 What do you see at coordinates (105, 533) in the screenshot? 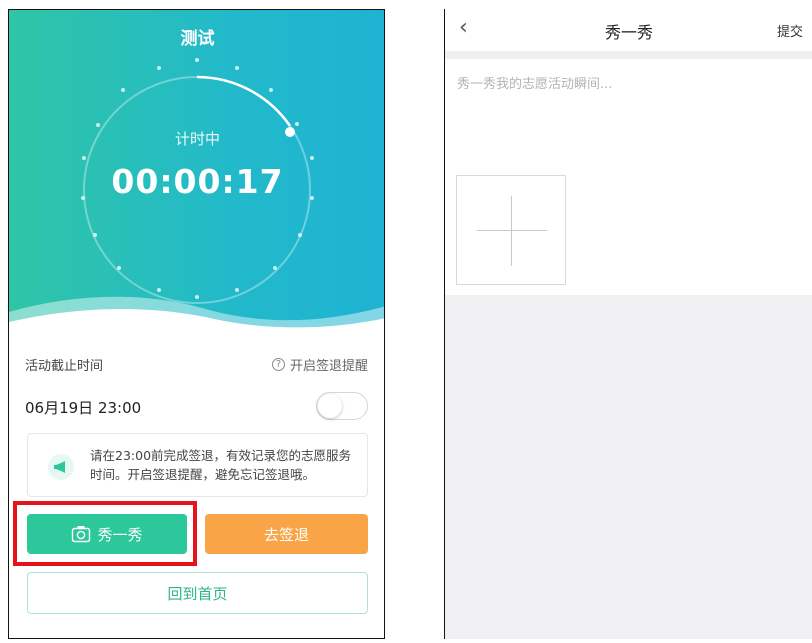
I see `highlight-box` at bounding box center [105, 533].